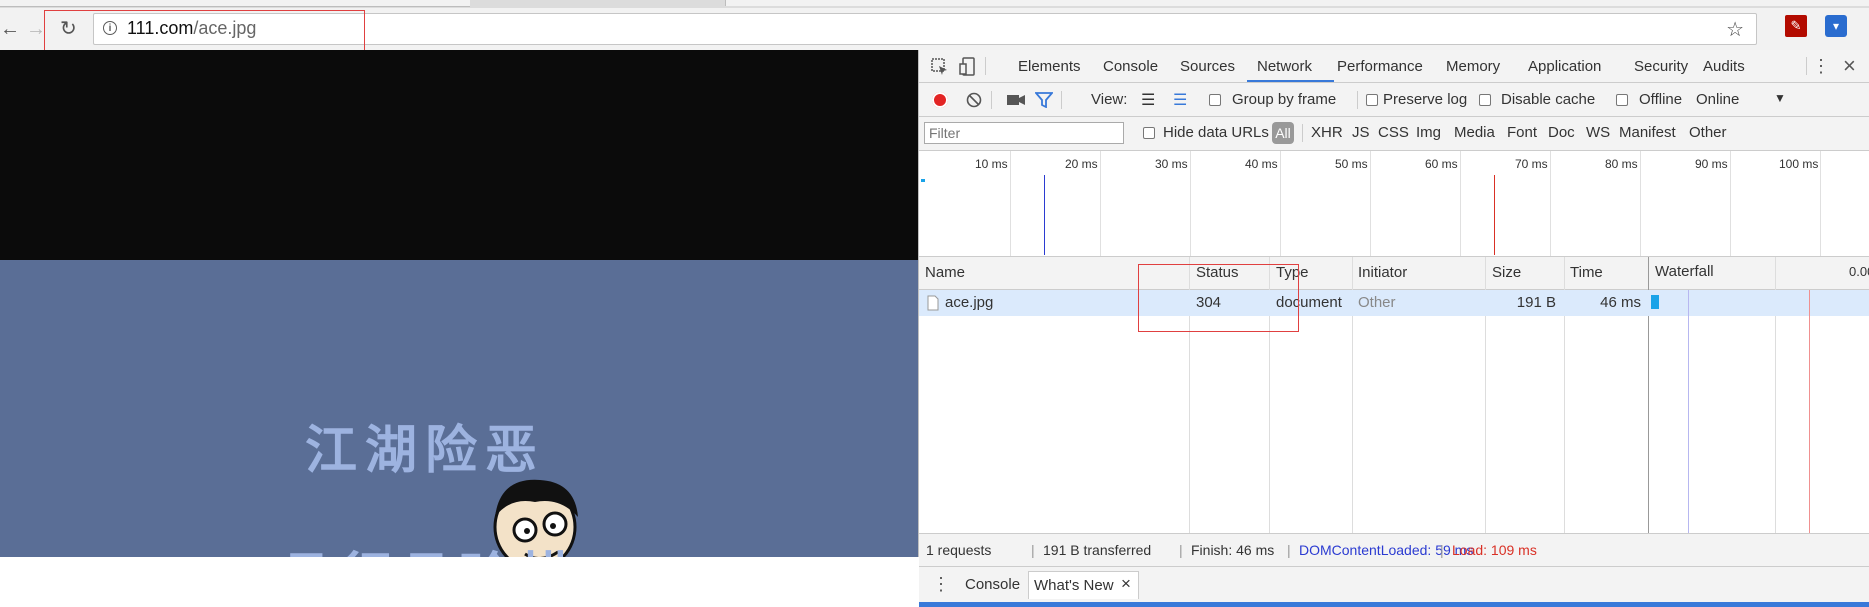 This screenshot has width=1869, height=607. What do you see at coordinates (1261, 164) in the screenshot?
I see `overview-tick: 40 ms` at bounding box center [1261, 164].